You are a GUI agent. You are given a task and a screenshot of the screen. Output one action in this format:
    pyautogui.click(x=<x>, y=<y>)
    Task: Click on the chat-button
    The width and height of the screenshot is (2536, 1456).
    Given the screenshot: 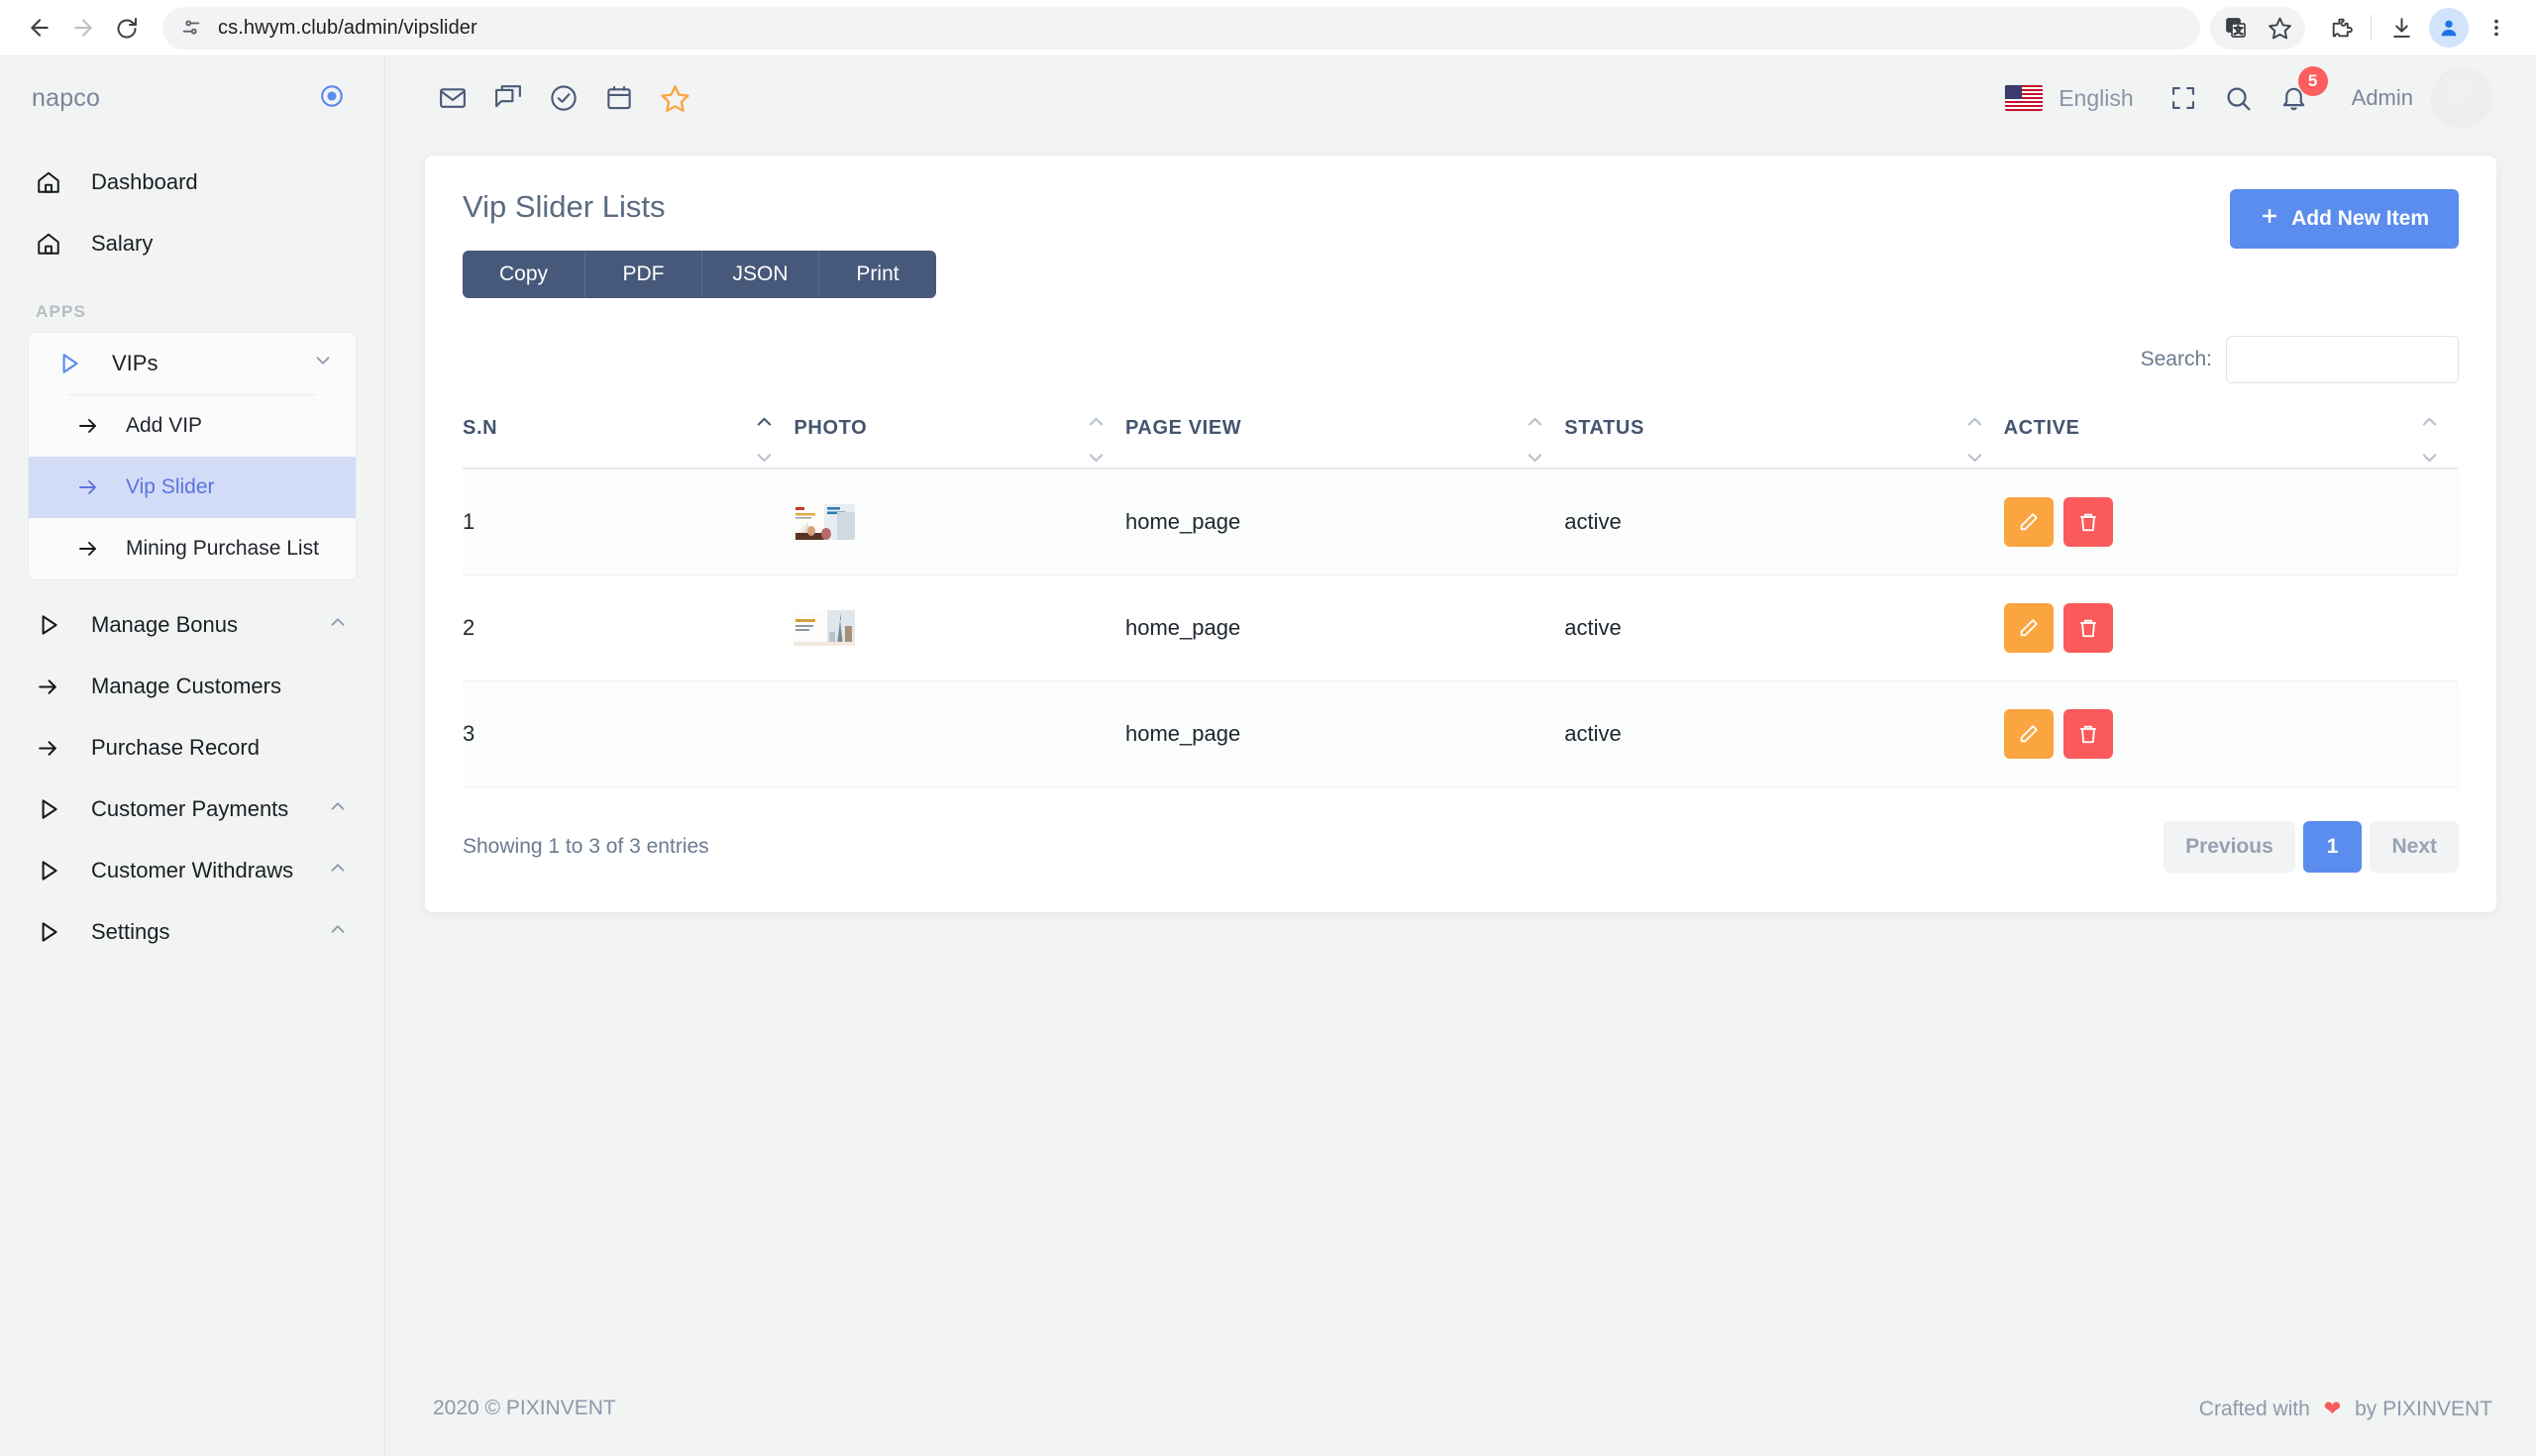 What is the action you would take?
    pyautogui.click(x=508, y=98)
    